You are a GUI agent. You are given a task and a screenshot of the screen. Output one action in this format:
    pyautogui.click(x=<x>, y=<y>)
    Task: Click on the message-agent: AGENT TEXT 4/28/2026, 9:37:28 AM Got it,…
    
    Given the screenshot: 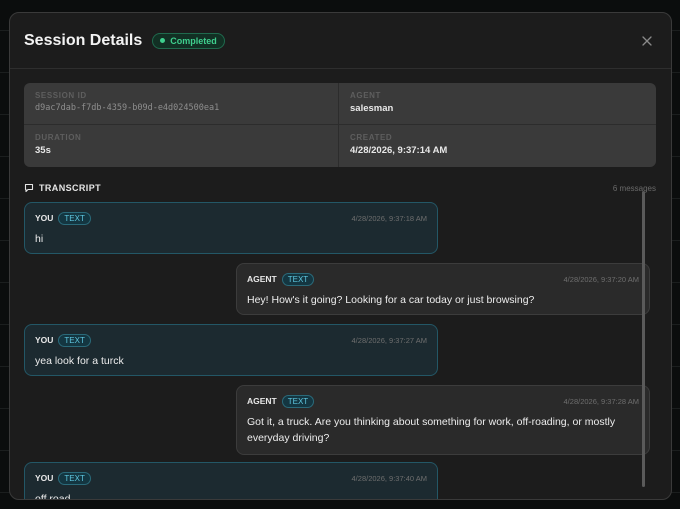 What is the action you would take?
    pyautogui.click(x=443, y=420)
    